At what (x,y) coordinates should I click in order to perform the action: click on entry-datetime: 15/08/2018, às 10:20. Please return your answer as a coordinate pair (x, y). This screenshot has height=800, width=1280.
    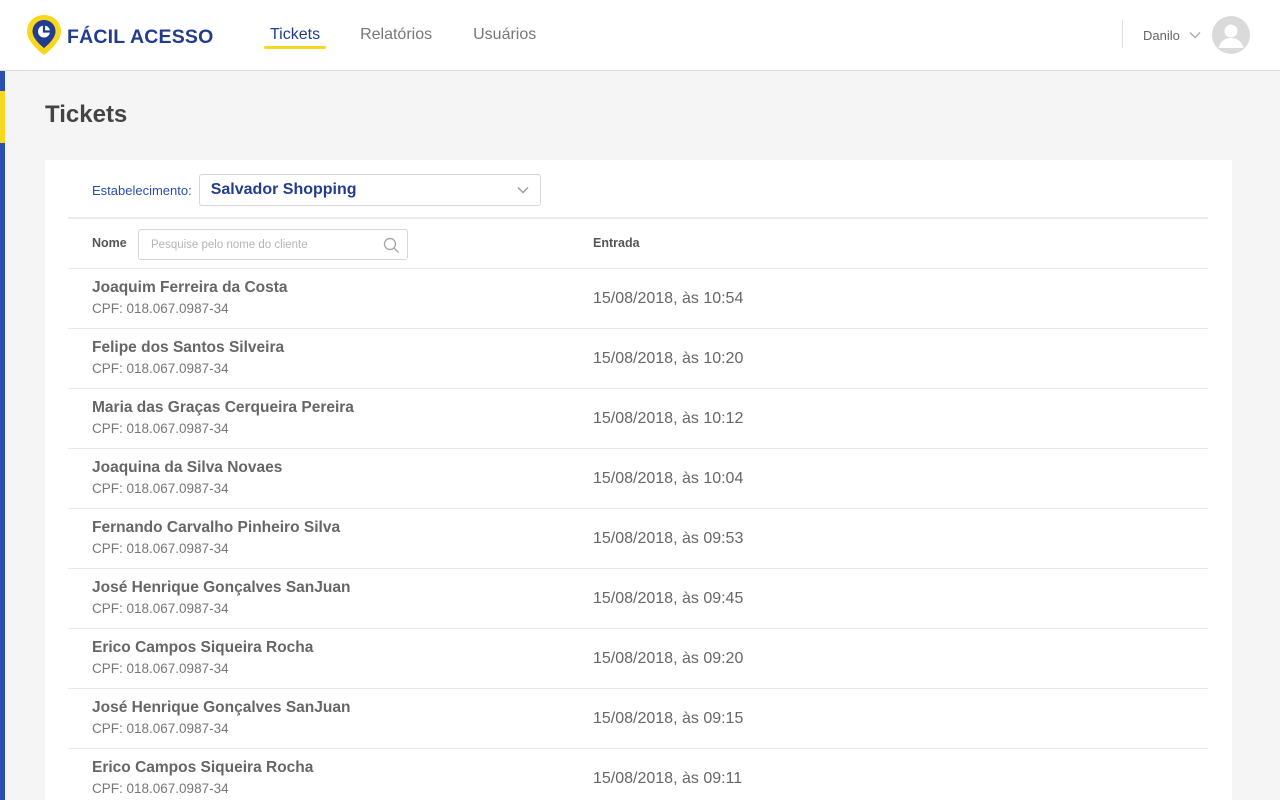
    Looking at the image, I should click on (668, 358).